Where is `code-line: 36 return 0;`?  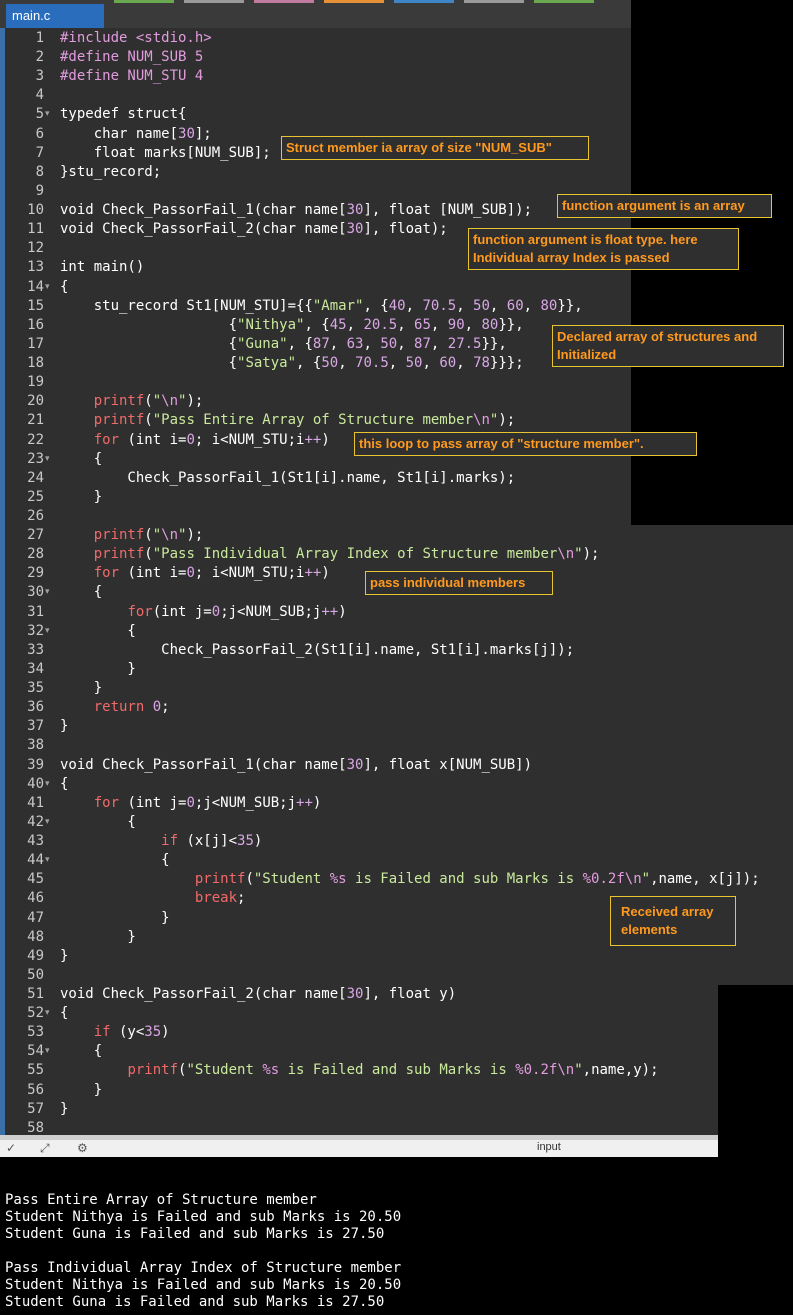 code-line: 36 return 0; is located at coordinates (396, 707).